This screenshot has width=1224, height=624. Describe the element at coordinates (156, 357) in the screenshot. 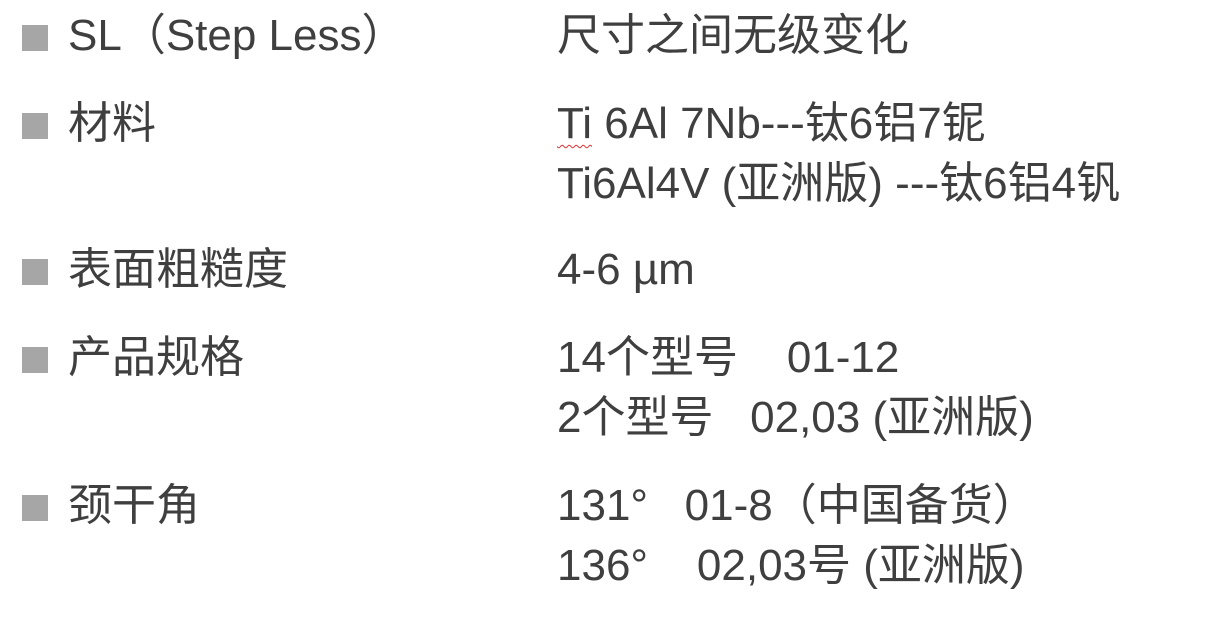

I see `spec-label-specification: 产品规格` at that location.